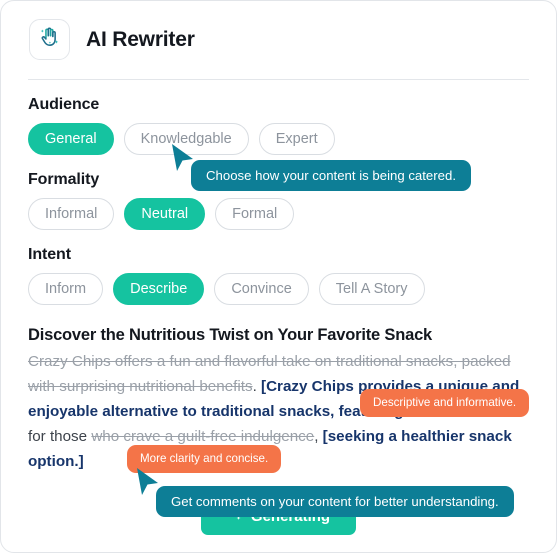  What do you see at coordinates (159, 289) in the screenshot?
I see `intent-option-describe: Describe` at bounding box center [159, 289].